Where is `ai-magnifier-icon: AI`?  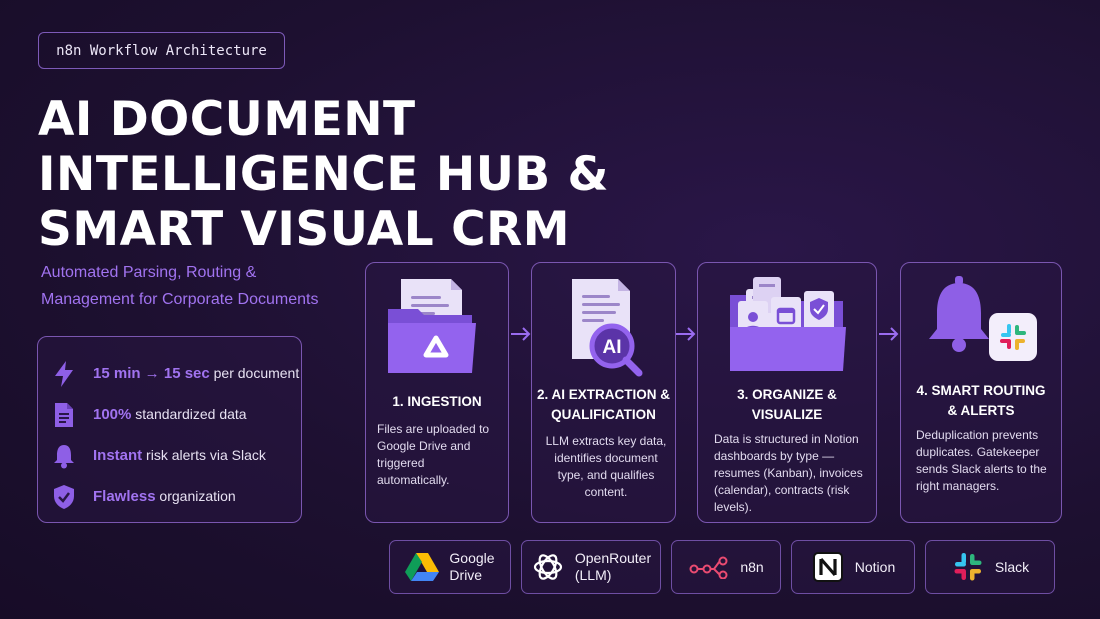
ai-magnifier-icon: AI is located at coordinates (607, 328).